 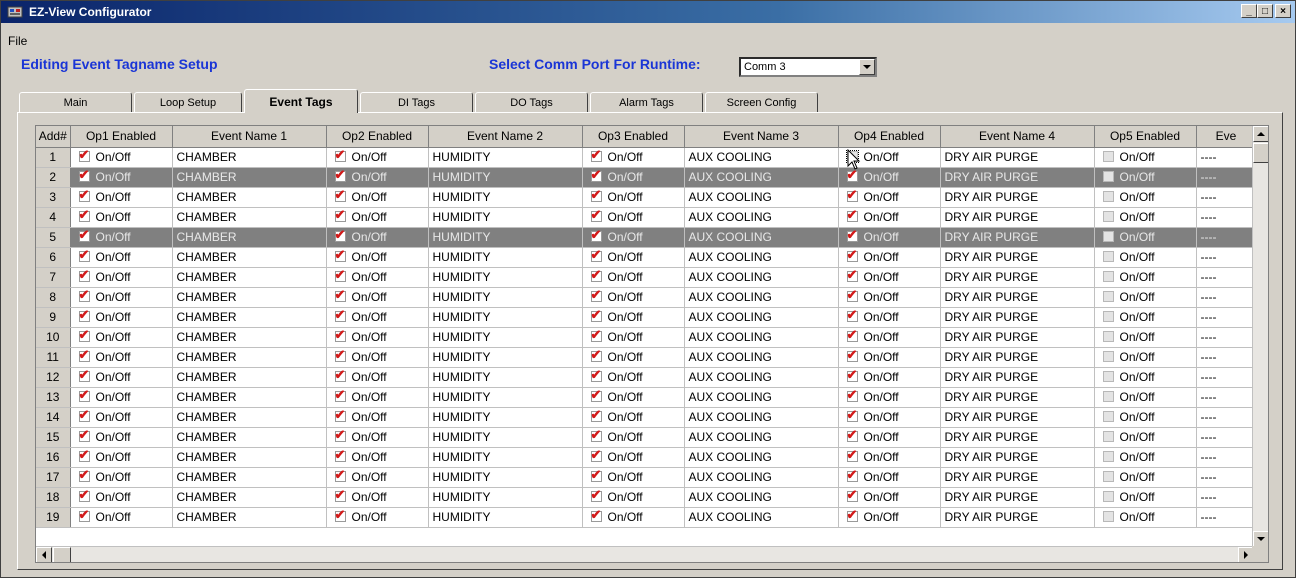 What do you see at coordinates (808, 67) in the screenshot?
I see `comm-port-select: Comm 3` at bounding box center [808, 67].